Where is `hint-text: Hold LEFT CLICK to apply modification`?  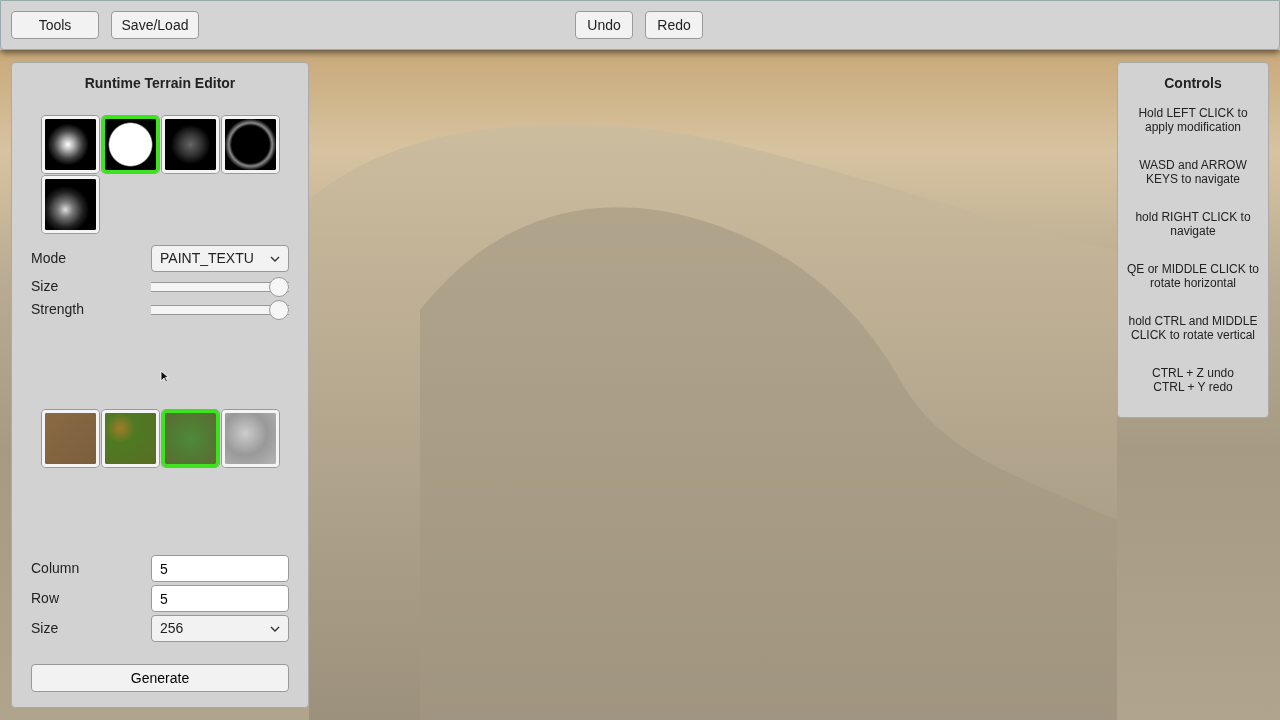
hint-text: Hold LEFT CLICK to apply modification is located at coordinates (1193, 120).